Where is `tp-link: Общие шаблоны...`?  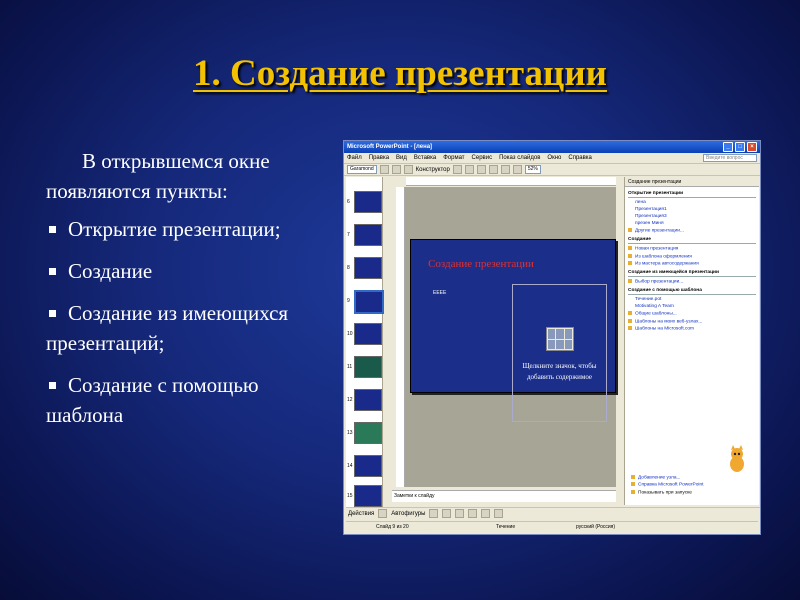
tp-link: Общие шаблоны... is located at coordinates (692, 314).